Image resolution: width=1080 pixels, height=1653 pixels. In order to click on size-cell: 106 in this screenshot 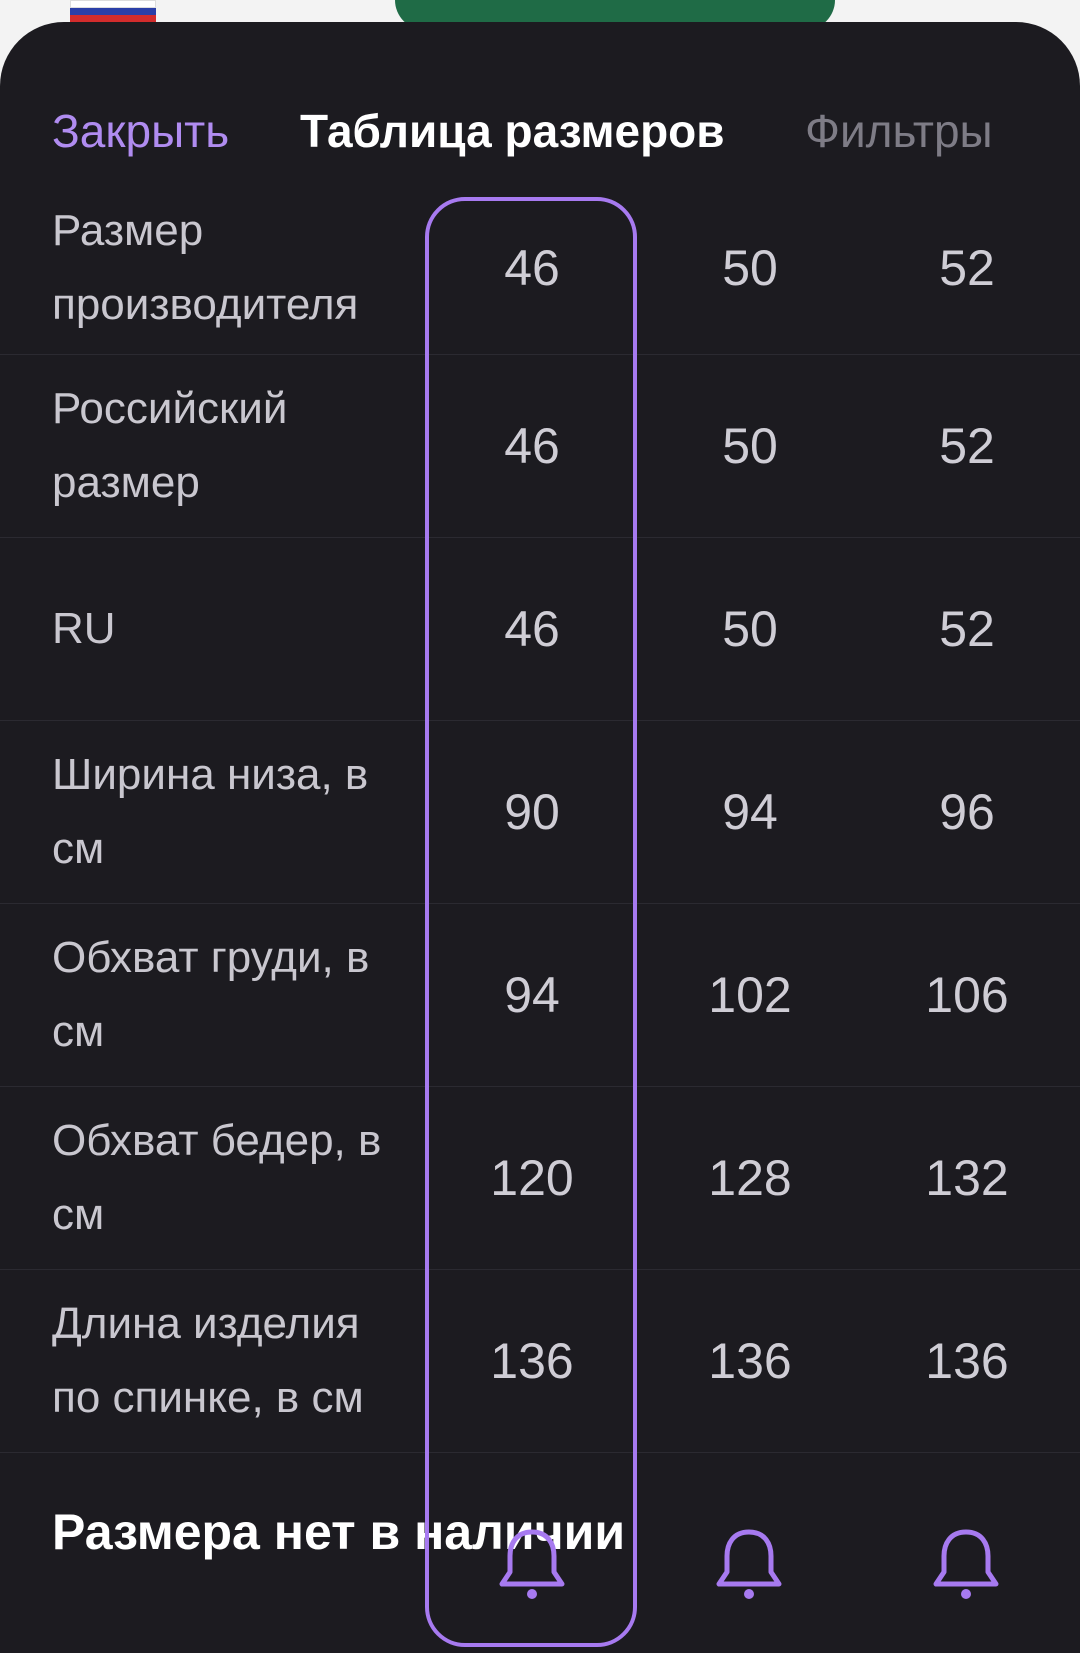, I will do `click(967, 995)`.